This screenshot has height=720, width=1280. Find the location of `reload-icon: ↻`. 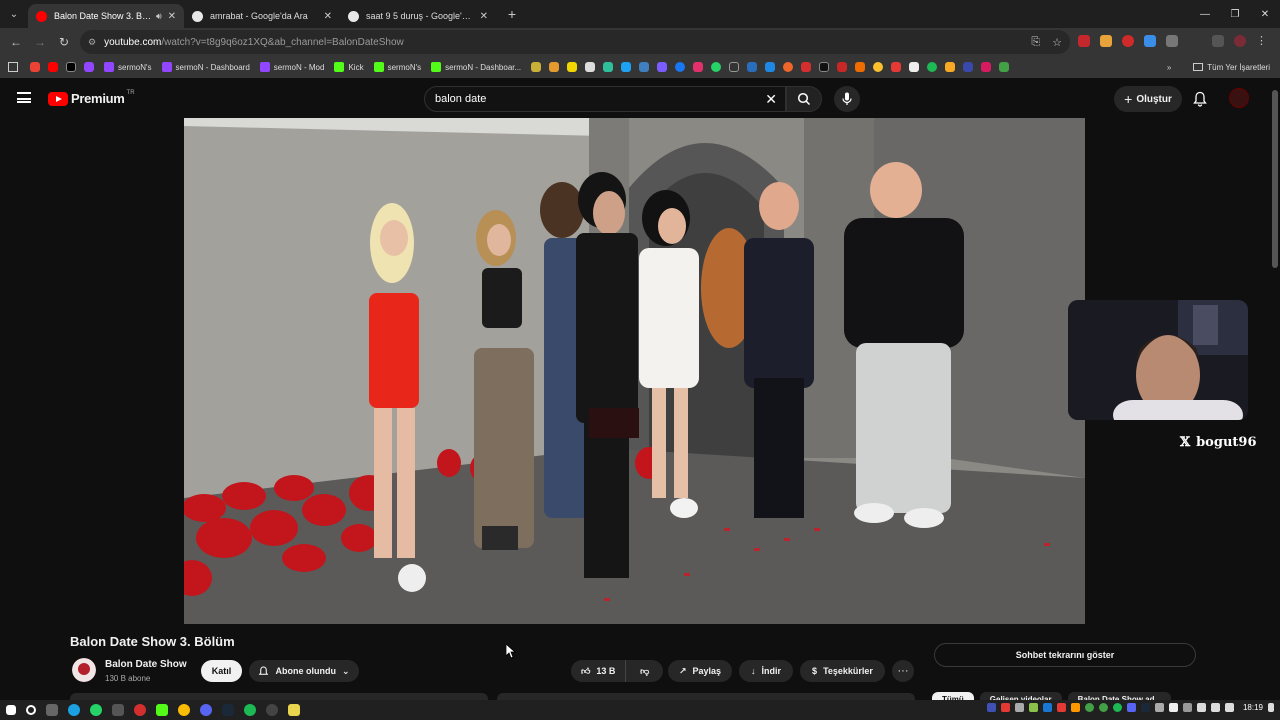

reload-icon: ↻ is located at coordinates (64, 42).